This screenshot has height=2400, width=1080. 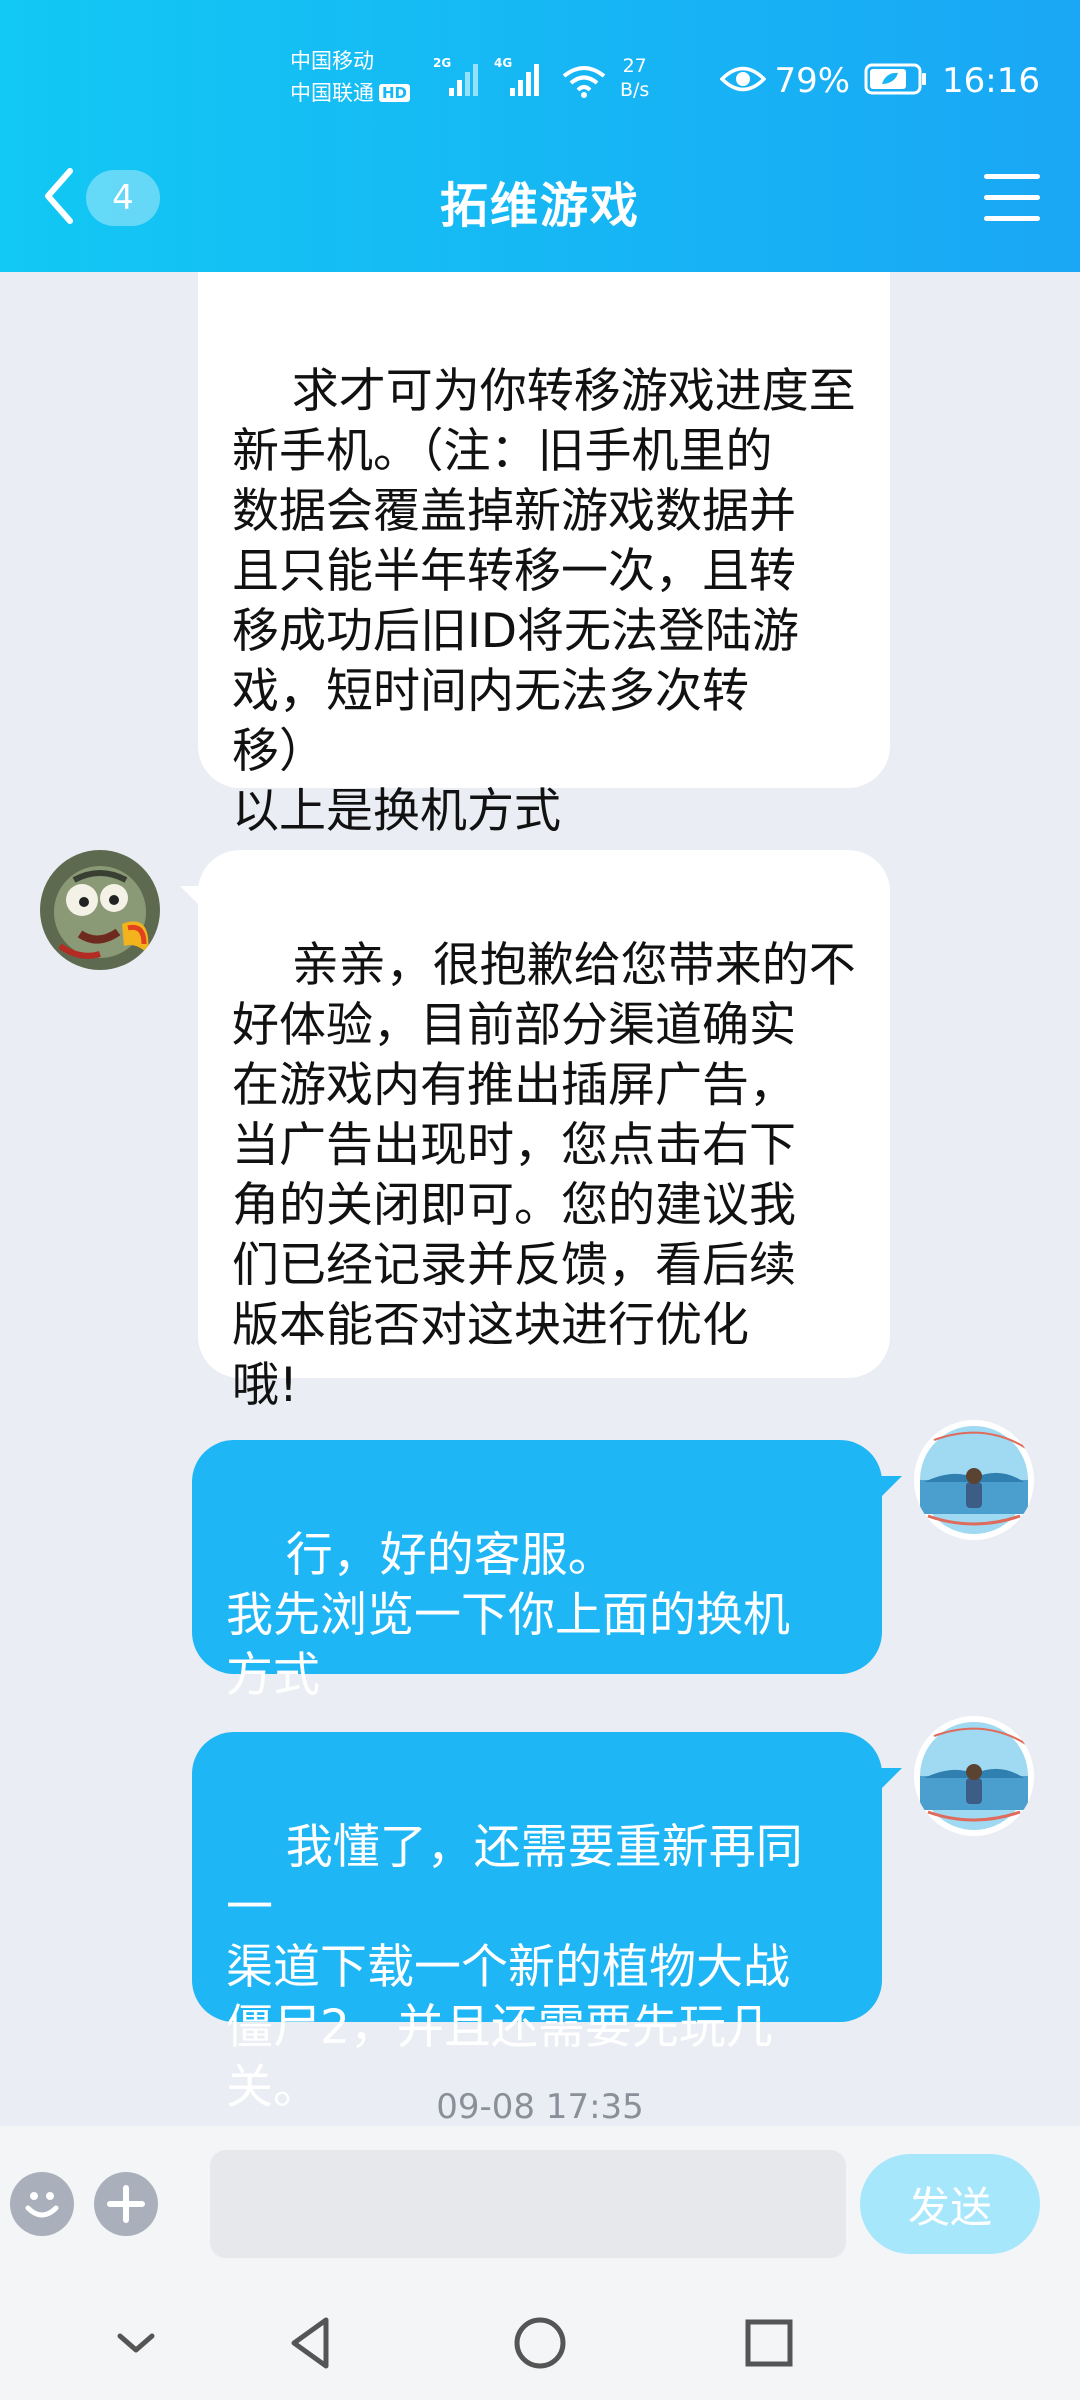 I want to click on status-bar-right: 79% 16:16, so click(x=879, y=81).